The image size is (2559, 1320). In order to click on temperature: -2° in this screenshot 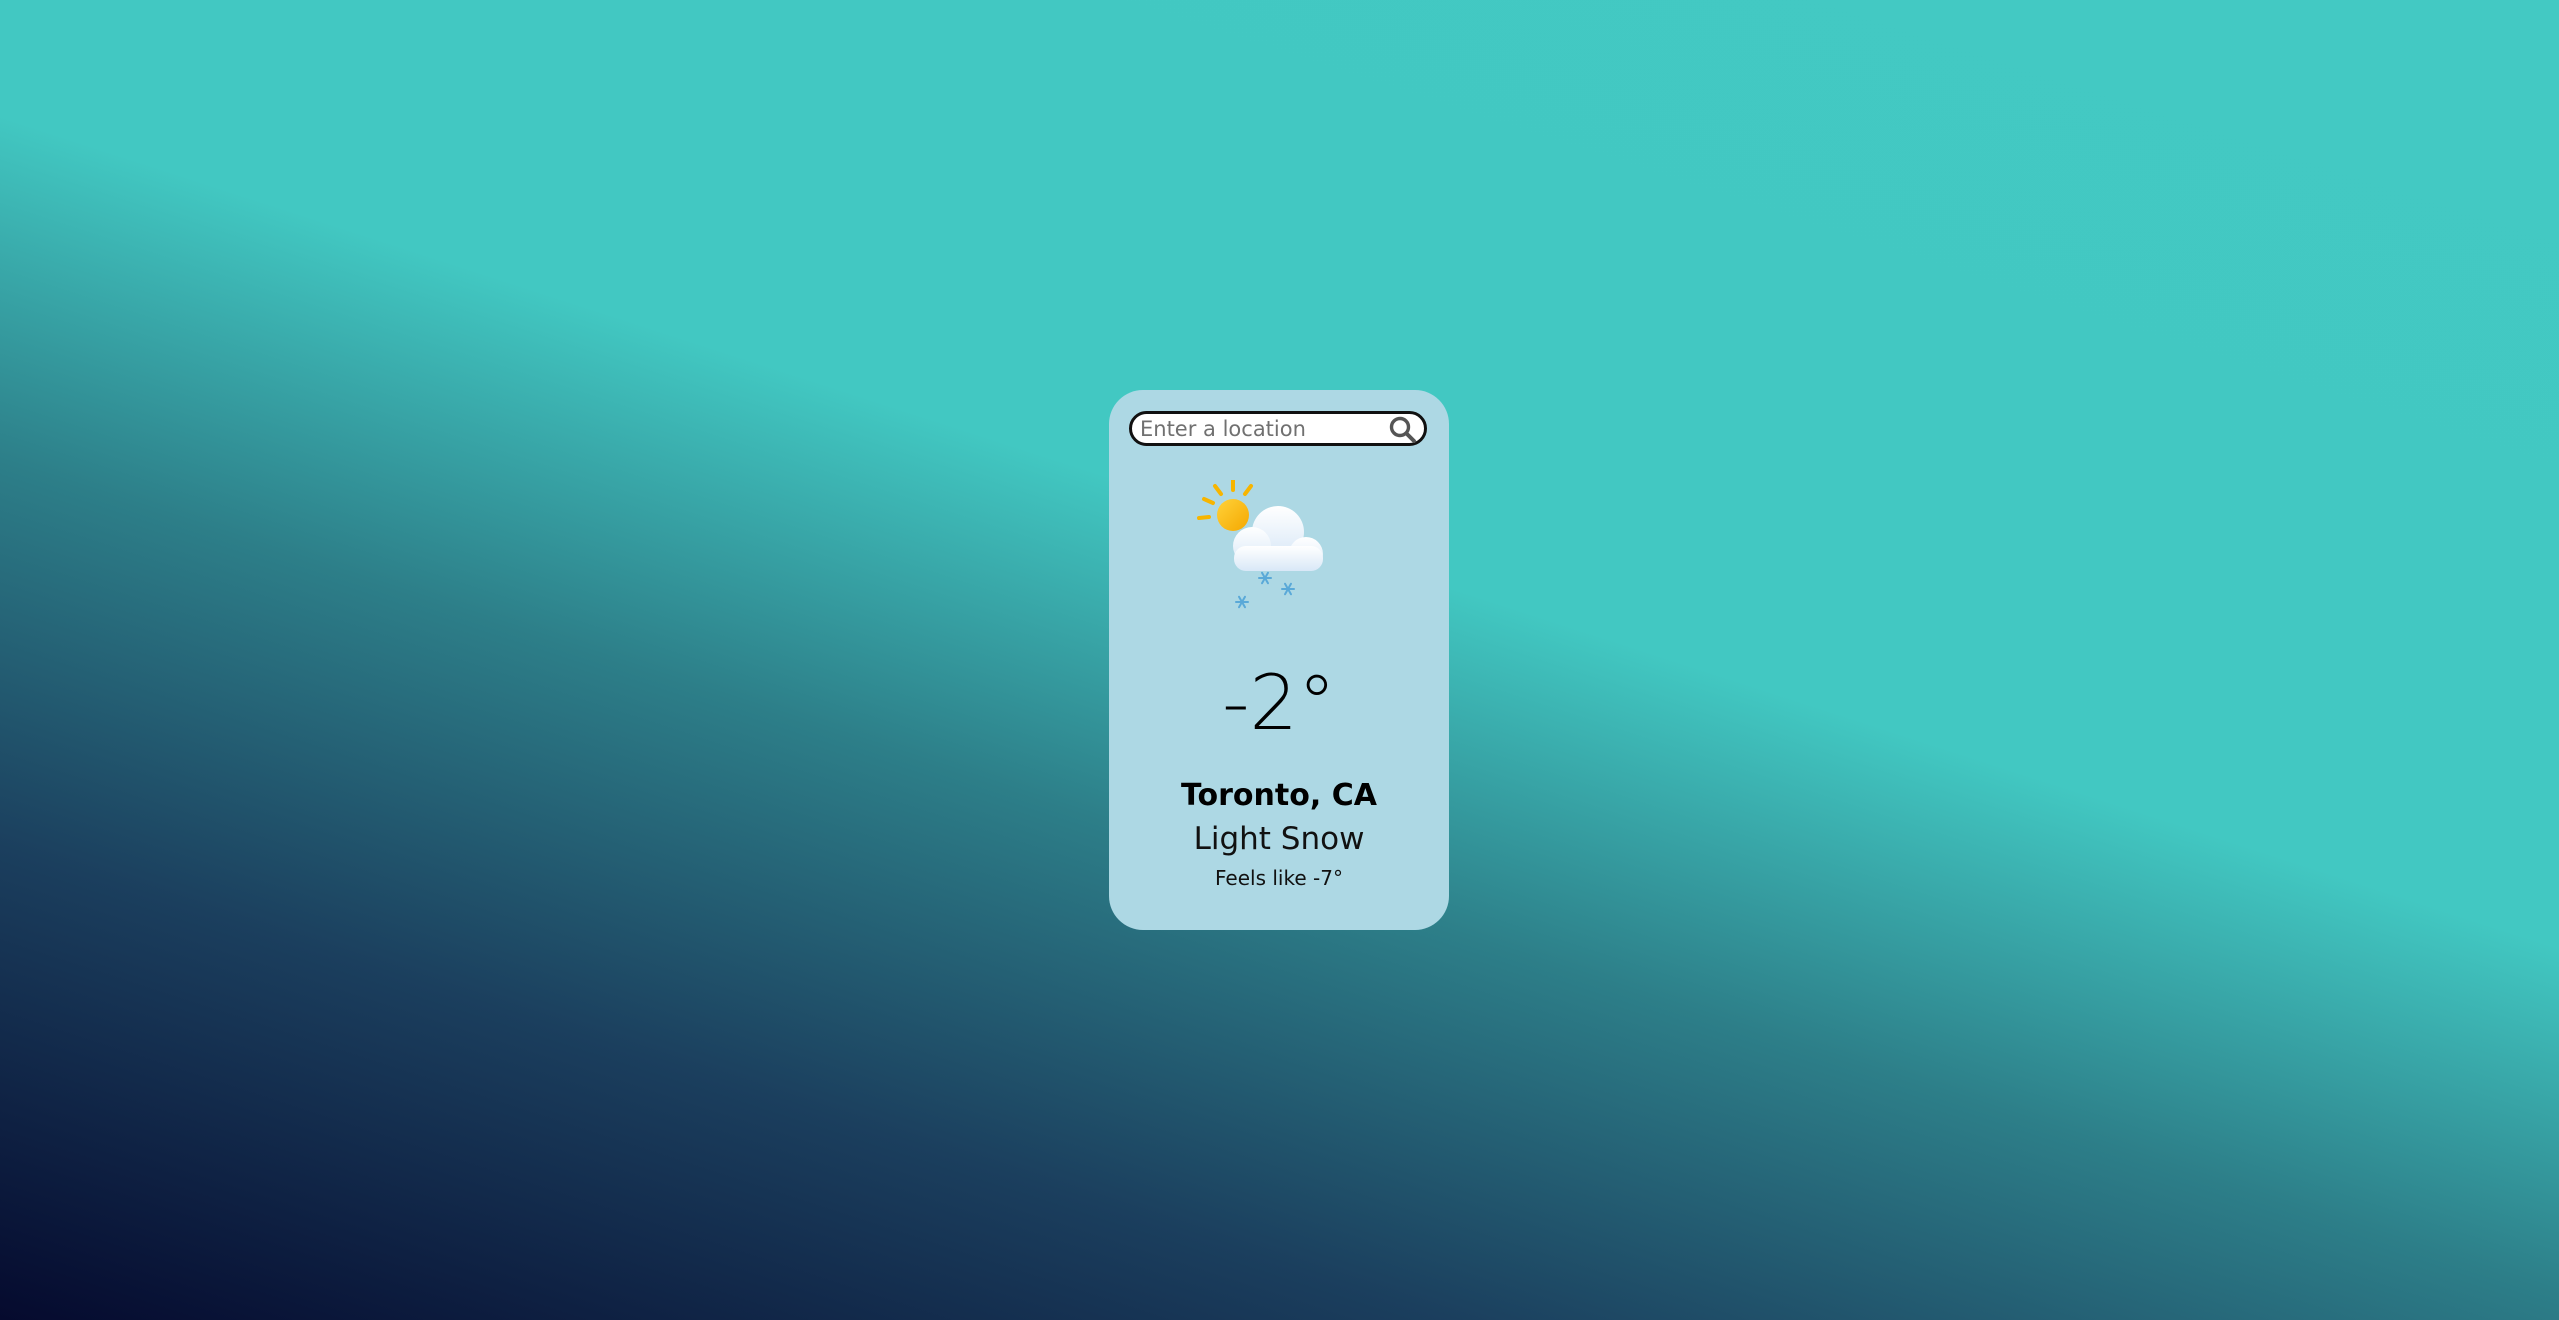, I will do `click(1279, 702)`.